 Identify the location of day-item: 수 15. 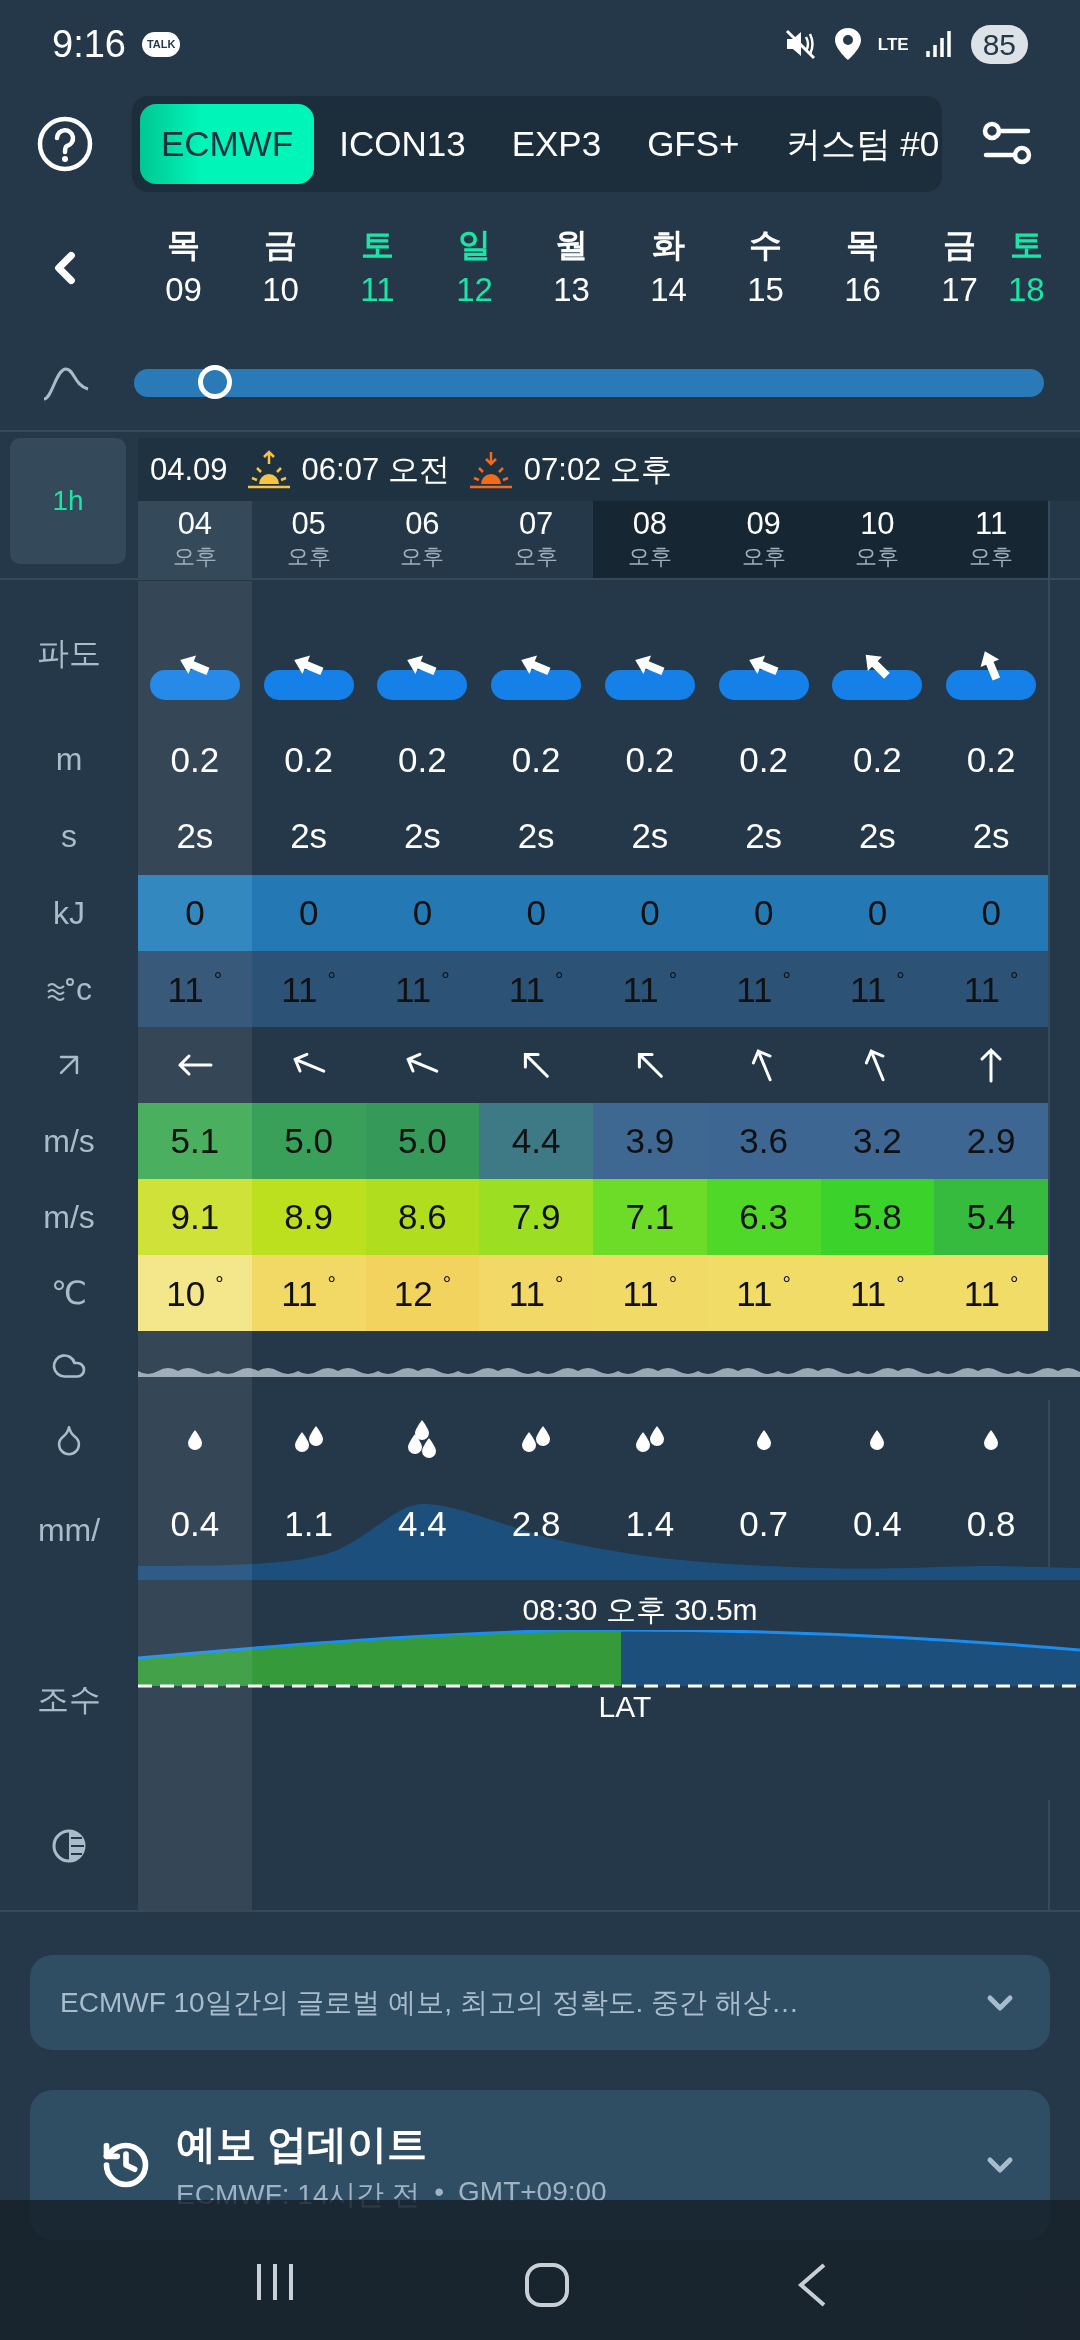
(765, 267).